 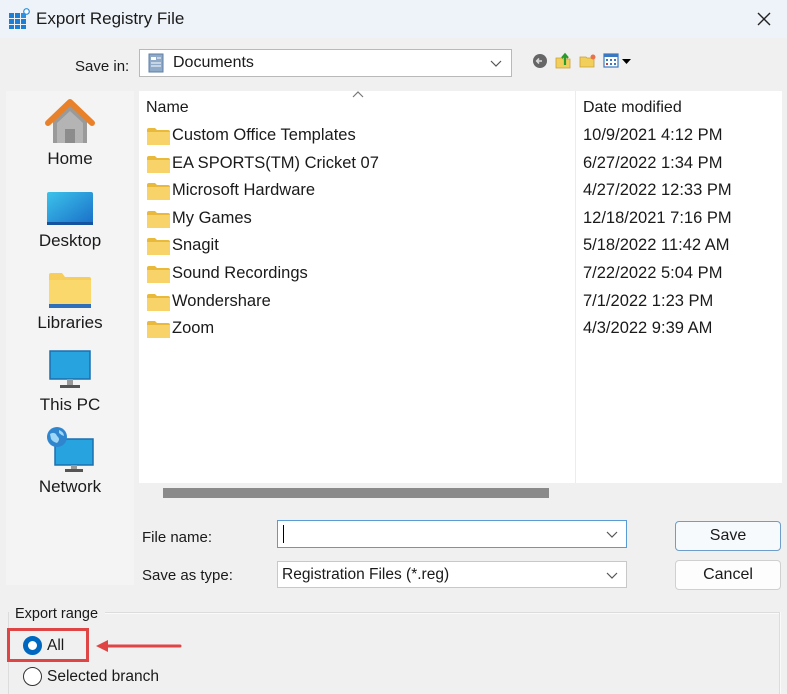 What do you see at coordinates (70, 322) in the screenshot?
I see `place-label: Libraries` at bounding box center [70, 322].